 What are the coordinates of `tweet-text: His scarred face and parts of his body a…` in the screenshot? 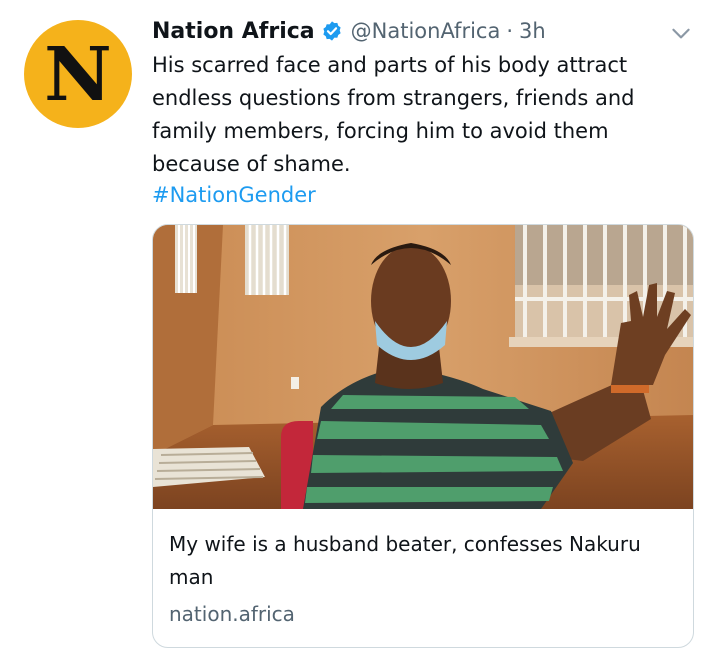 It's located at (393, 114).